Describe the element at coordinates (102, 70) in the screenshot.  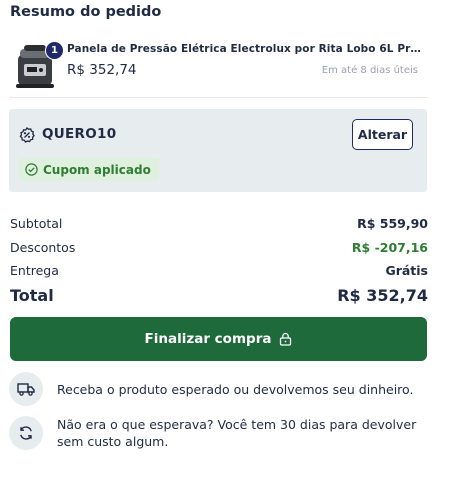
I see `product-price: R$ 352,74` at that location.